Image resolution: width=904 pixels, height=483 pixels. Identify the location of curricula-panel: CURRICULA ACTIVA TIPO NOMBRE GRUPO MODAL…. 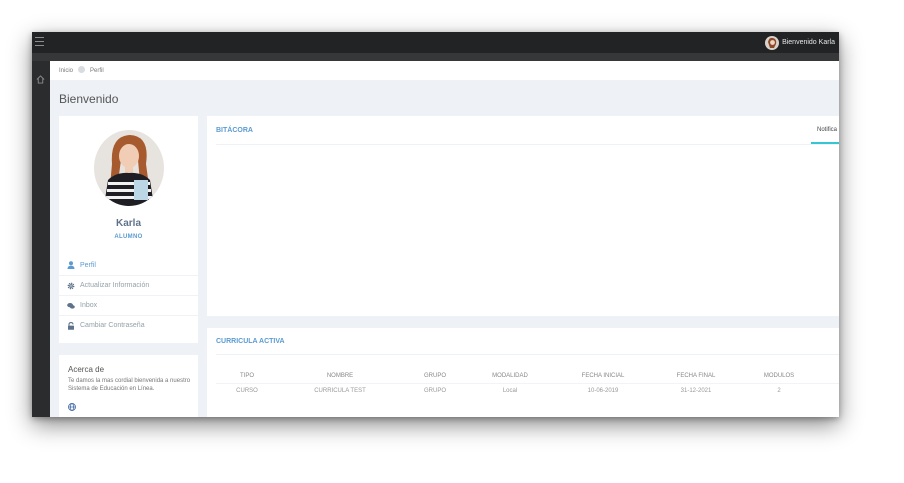
(523, 372).